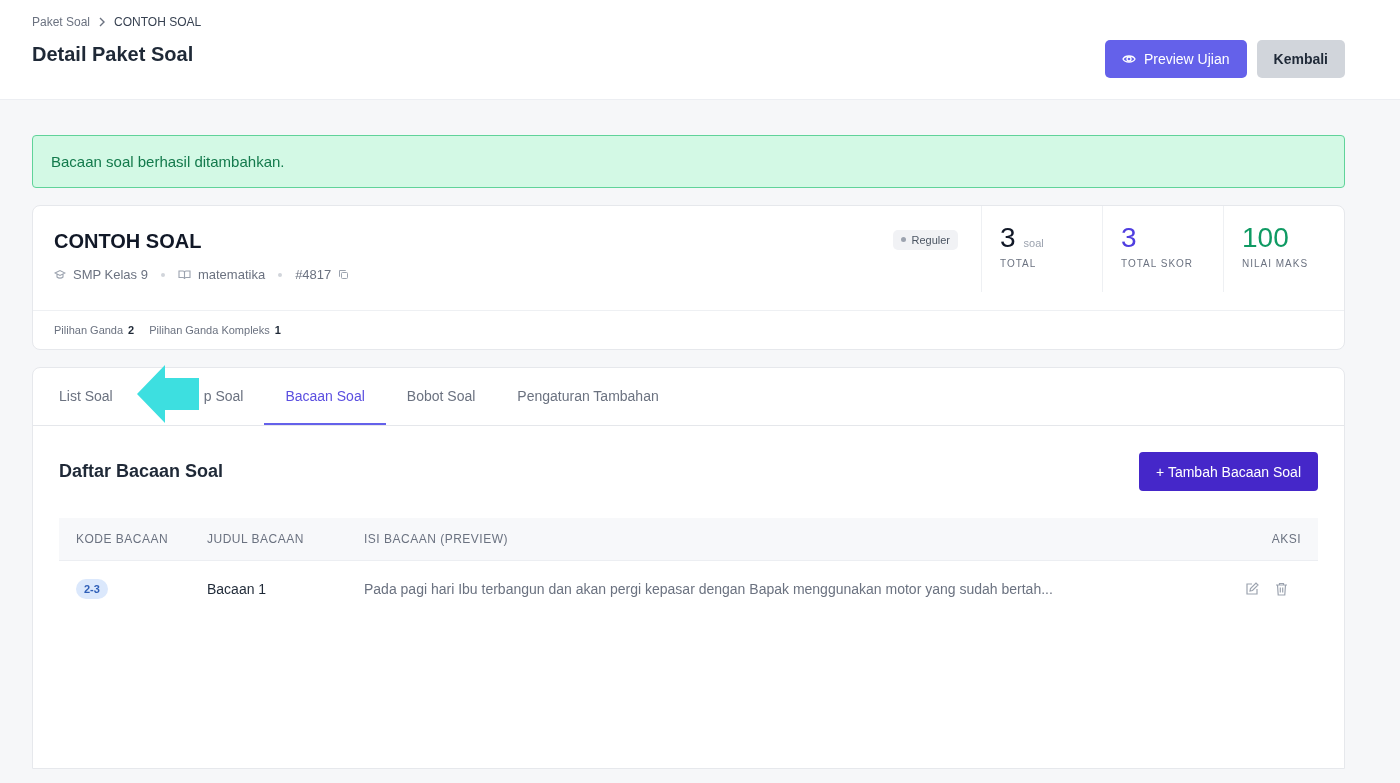  Describe the element at coordinates (1175, 59) in the screenshot. I see `preview-button: Preview Ujian` at that location.